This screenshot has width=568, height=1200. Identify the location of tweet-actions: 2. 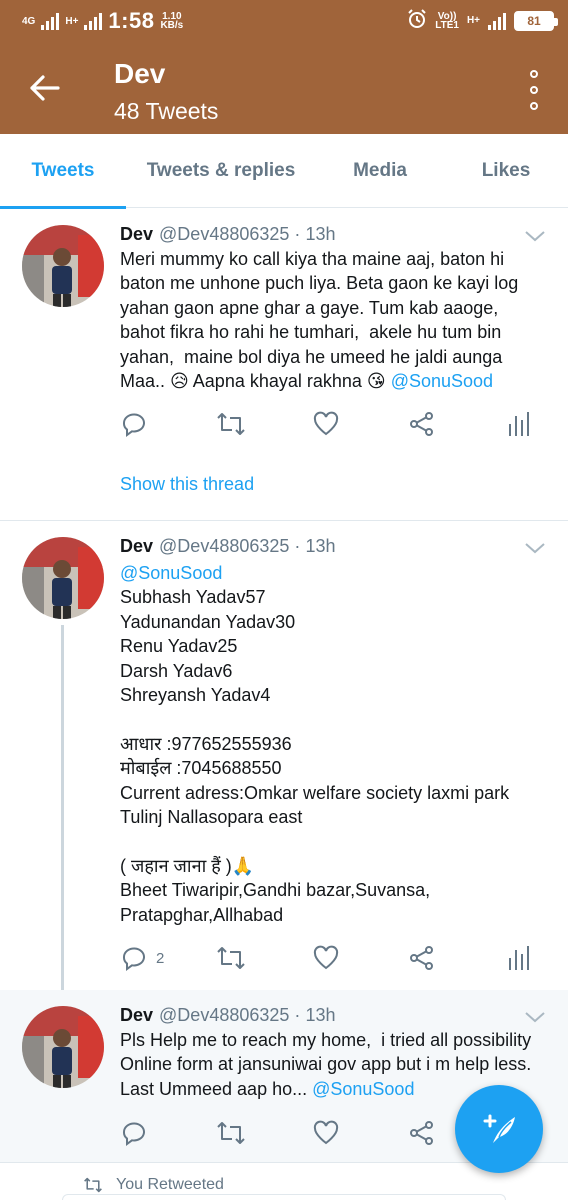
(330, 958).